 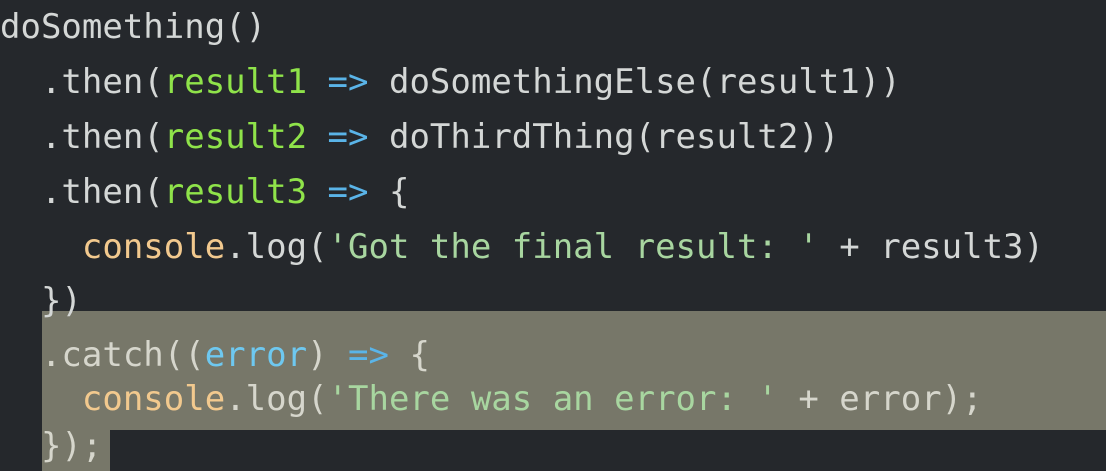 What do you see at coordinates (931, 247) in the screenshot?
I see `code-token: + result3)` at bounding box center [931, 247].